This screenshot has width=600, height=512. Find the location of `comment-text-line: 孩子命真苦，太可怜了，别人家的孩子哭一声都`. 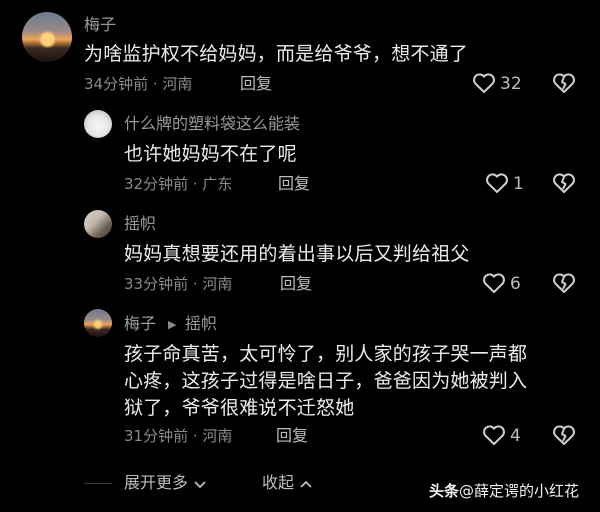

comment-text-line: 孩子命真苦，太可怜了，别人家的孩子哭一声都 is located at coordinates (326, 354).